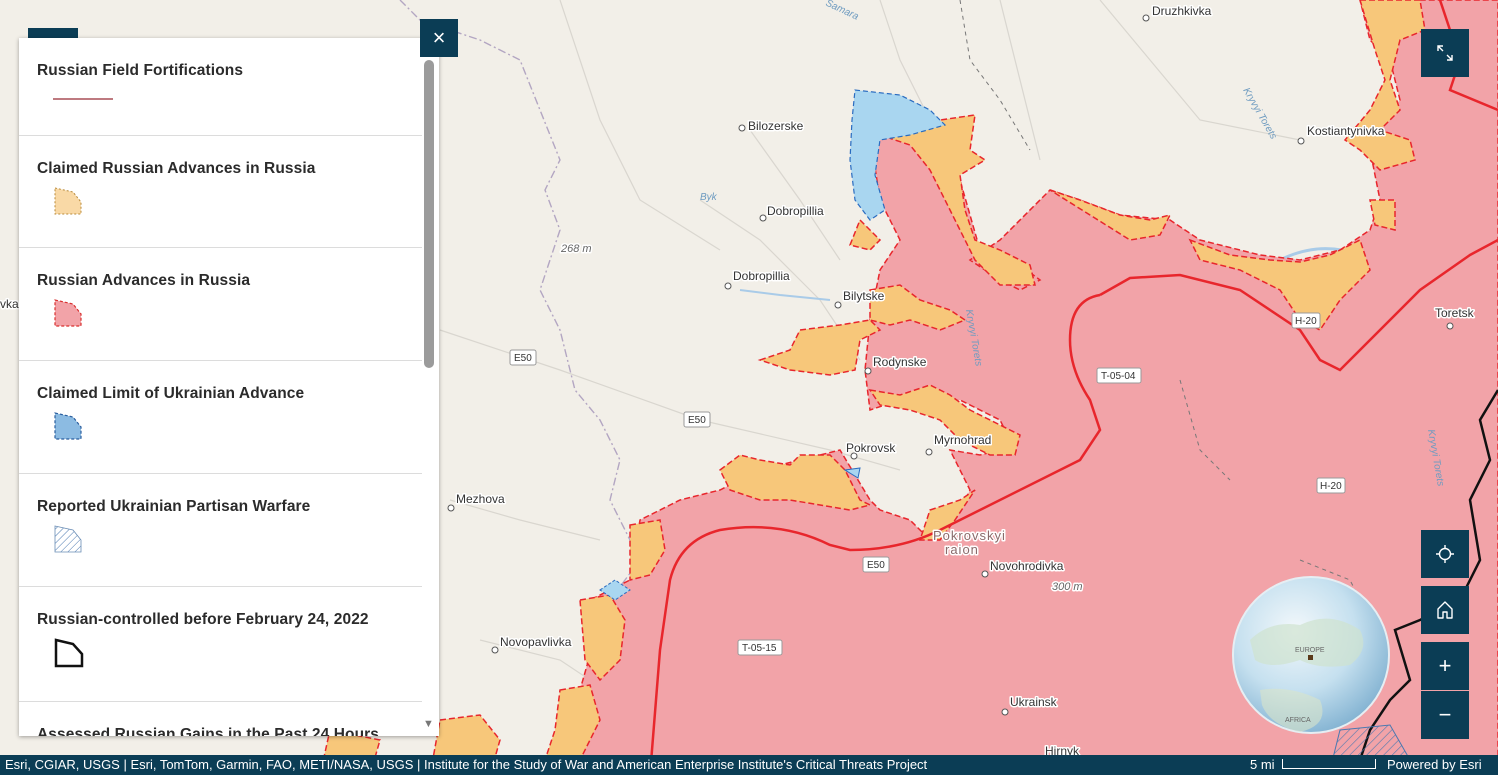 The image size is (1498, 775). Describe the element at coordinates (962, 549) in the screenshot. I see `map-label: raion` at that location.